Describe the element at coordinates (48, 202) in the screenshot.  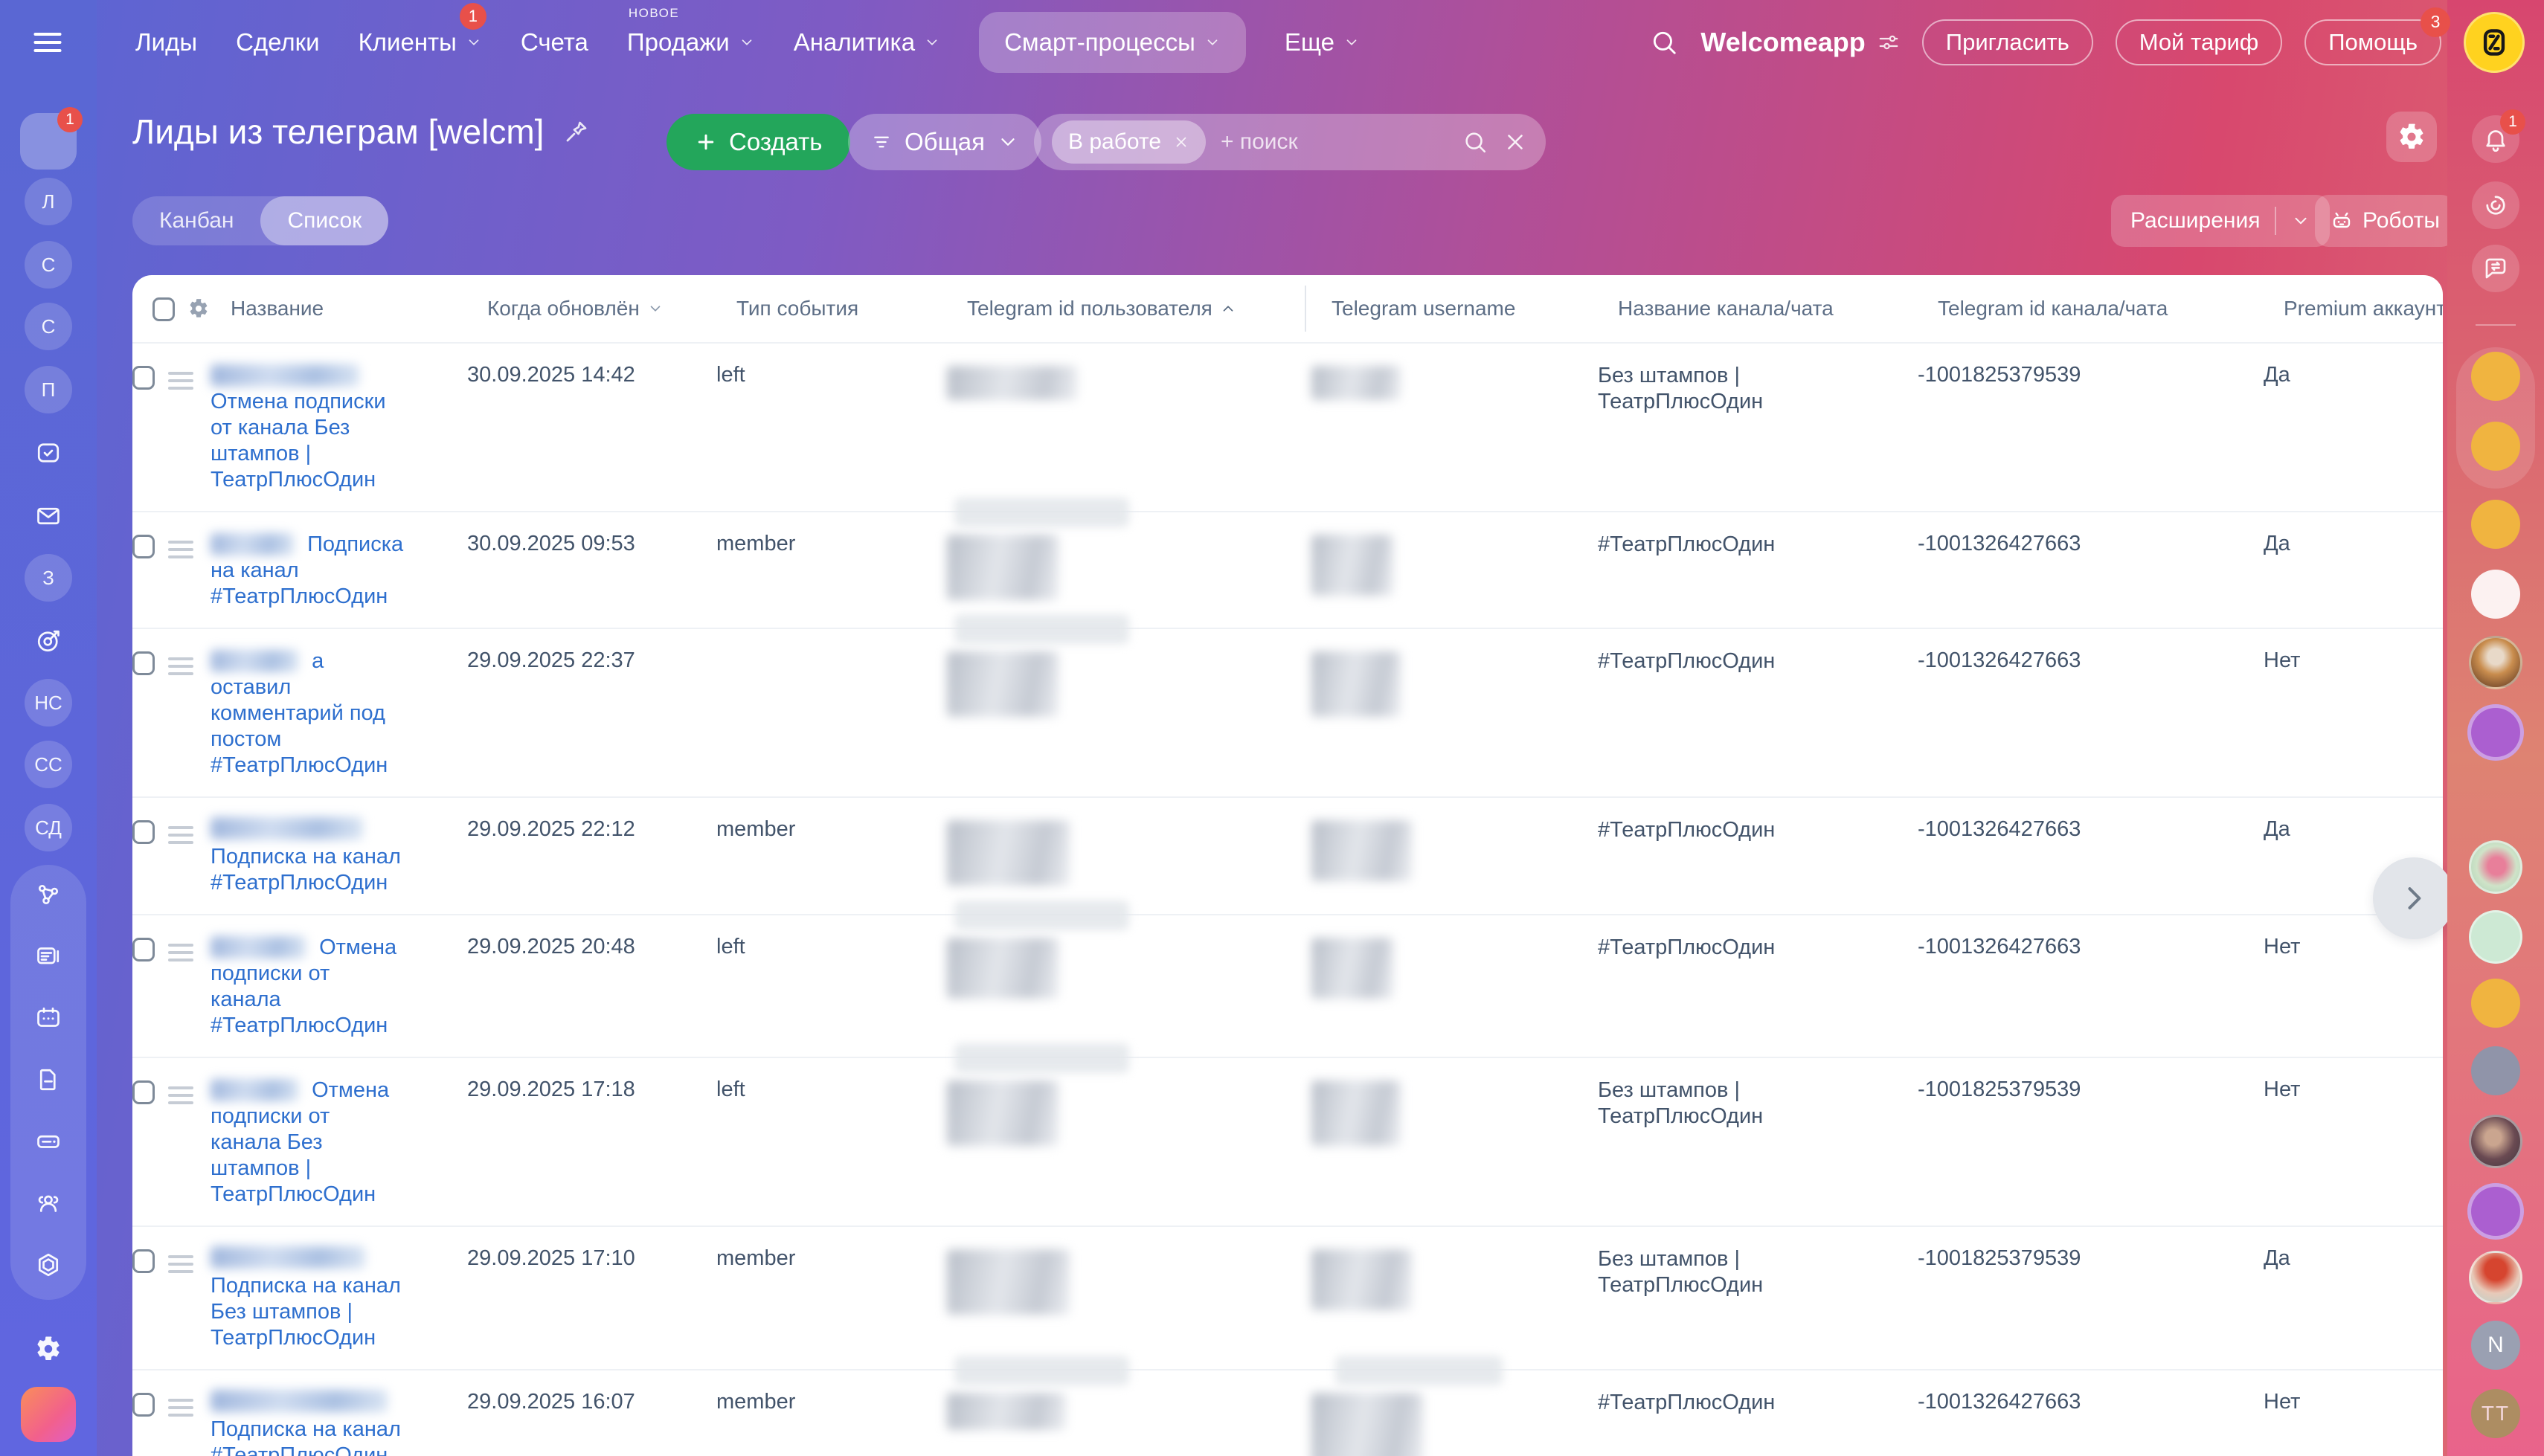
I see `sidebar-item-pipeline-l: Л` at that location.